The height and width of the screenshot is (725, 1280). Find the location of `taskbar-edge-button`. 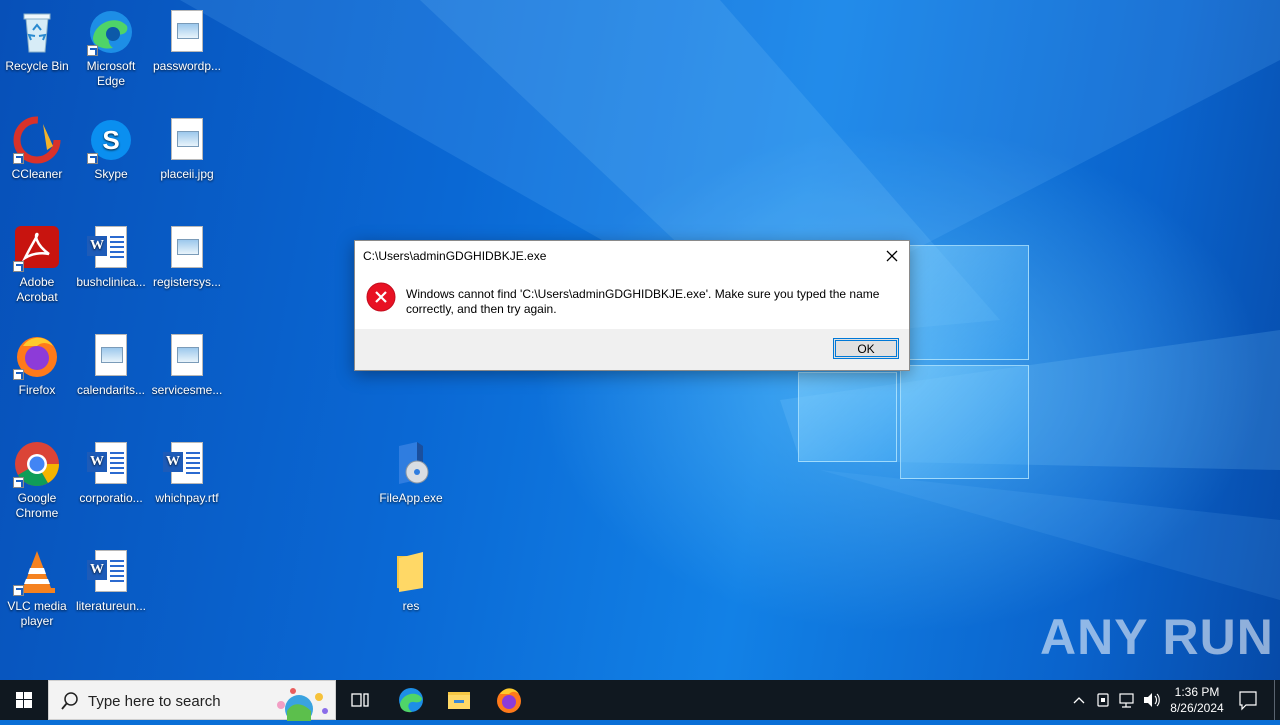

taskbar-edge-button is located at coordinates (411, 700).